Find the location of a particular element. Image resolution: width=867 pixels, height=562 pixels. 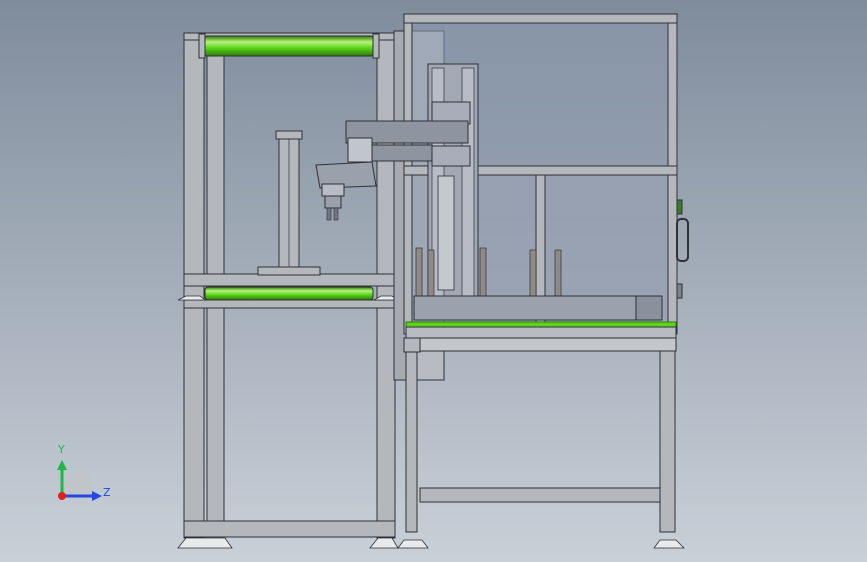

table-feet is located at coordinates (541, 544).